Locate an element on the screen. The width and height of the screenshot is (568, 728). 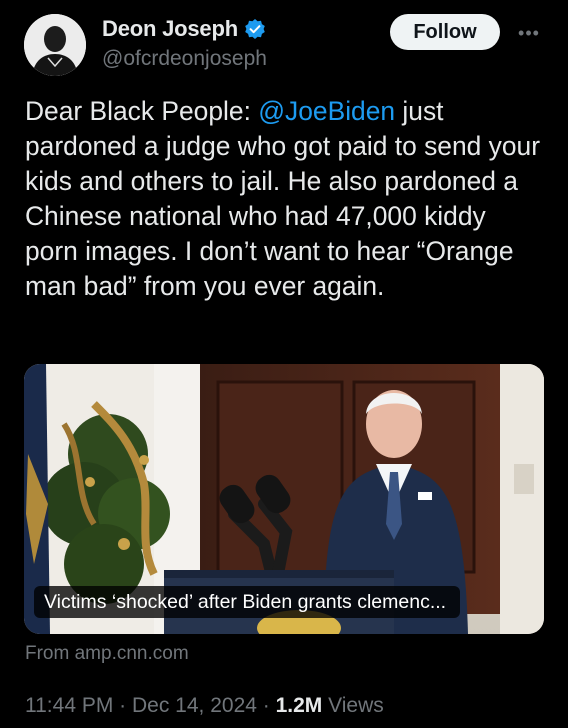
name-row: Deon Joseph is located at coordinates (184, 29).